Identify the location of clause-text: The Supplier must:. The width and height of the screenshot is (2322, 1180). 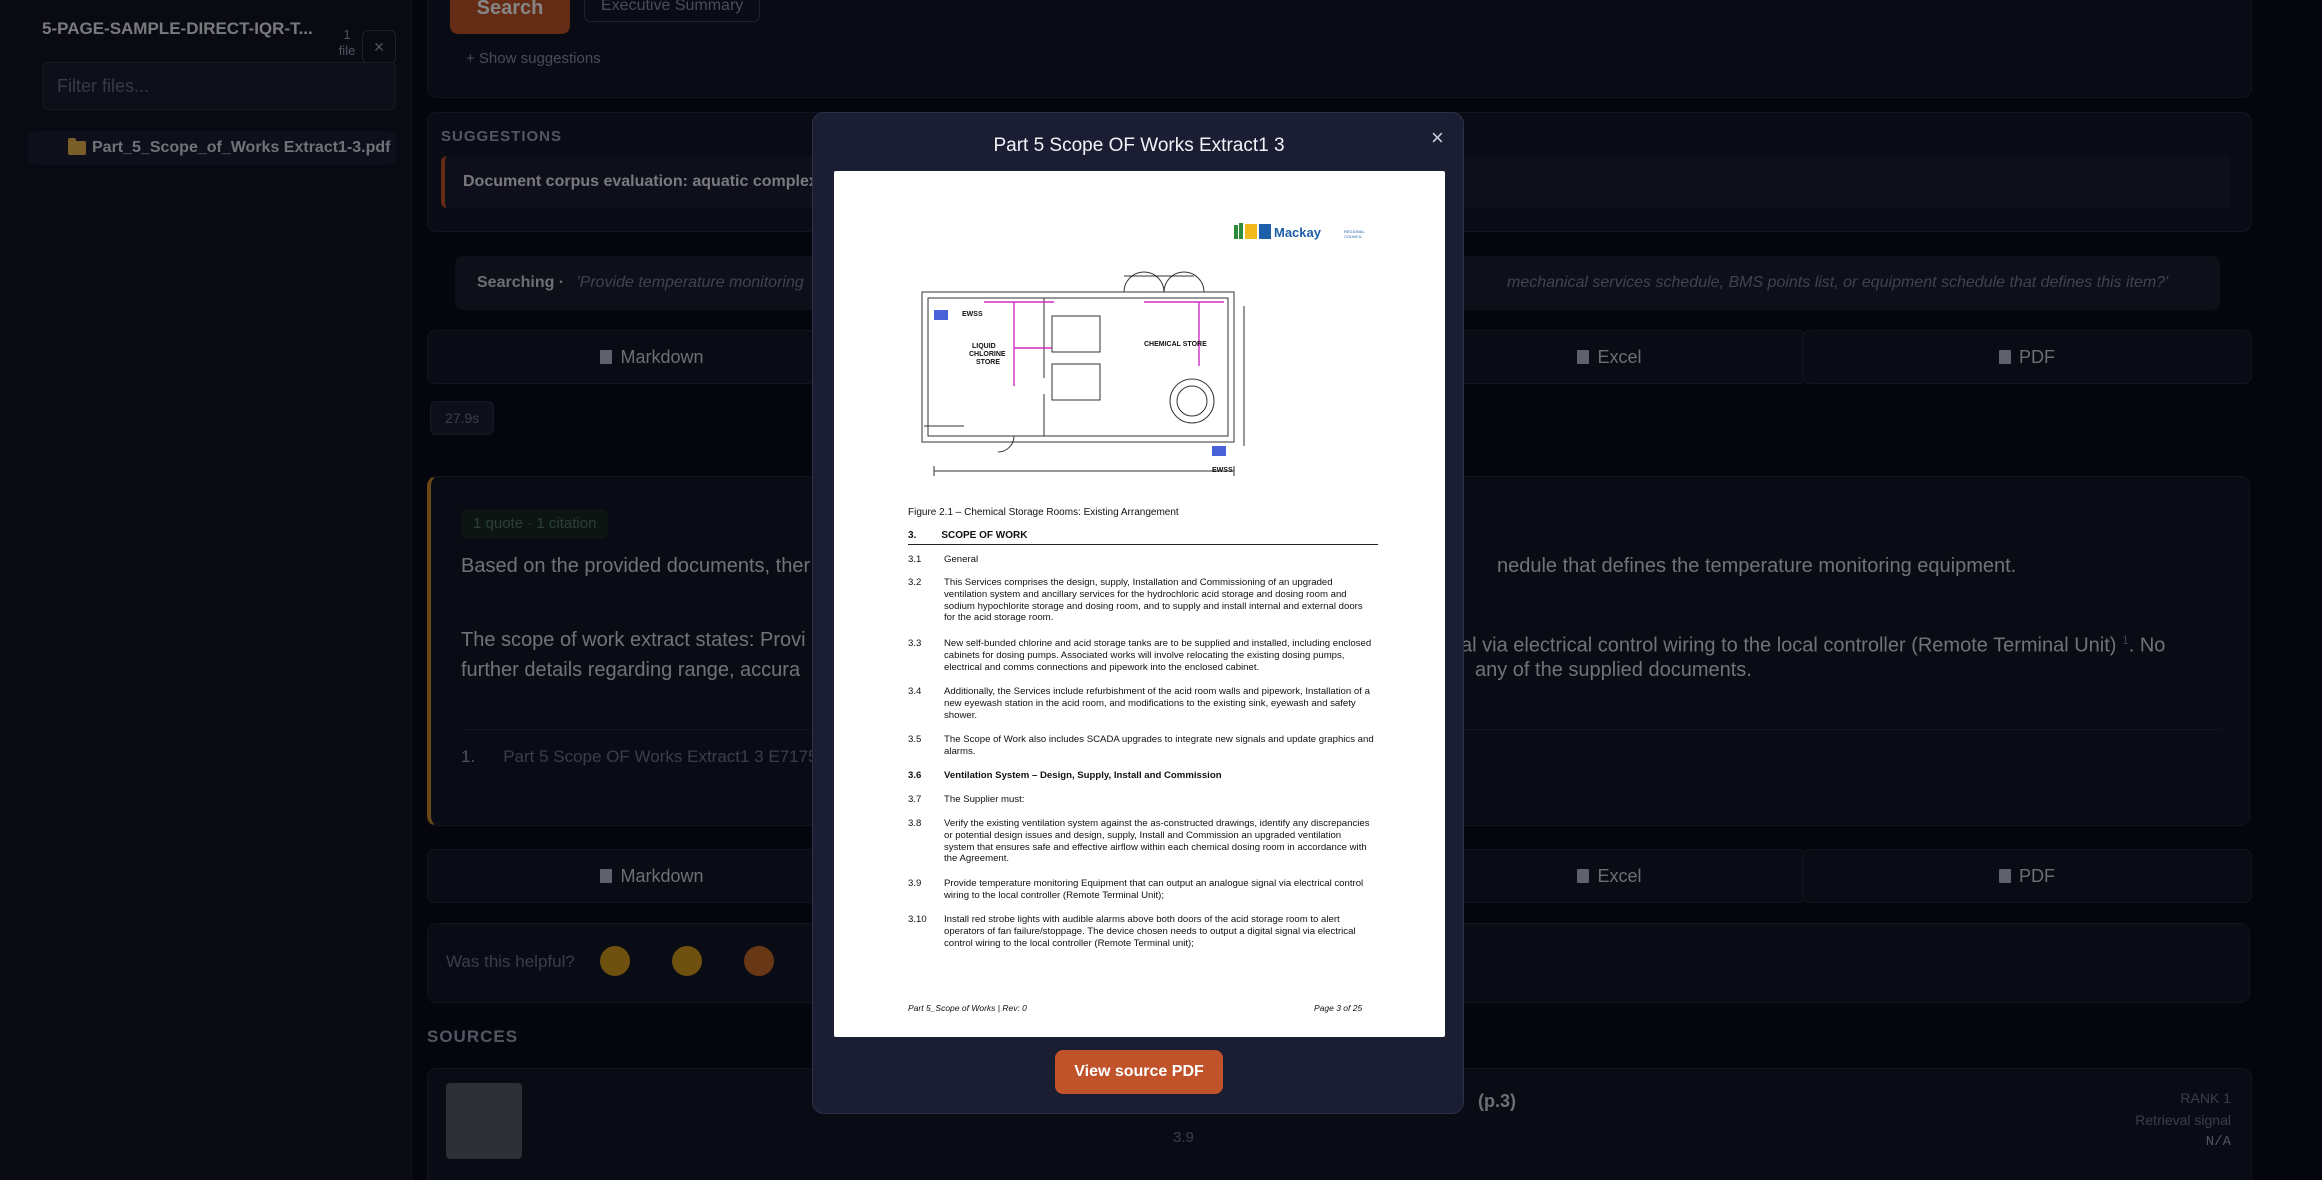
(984, 799).